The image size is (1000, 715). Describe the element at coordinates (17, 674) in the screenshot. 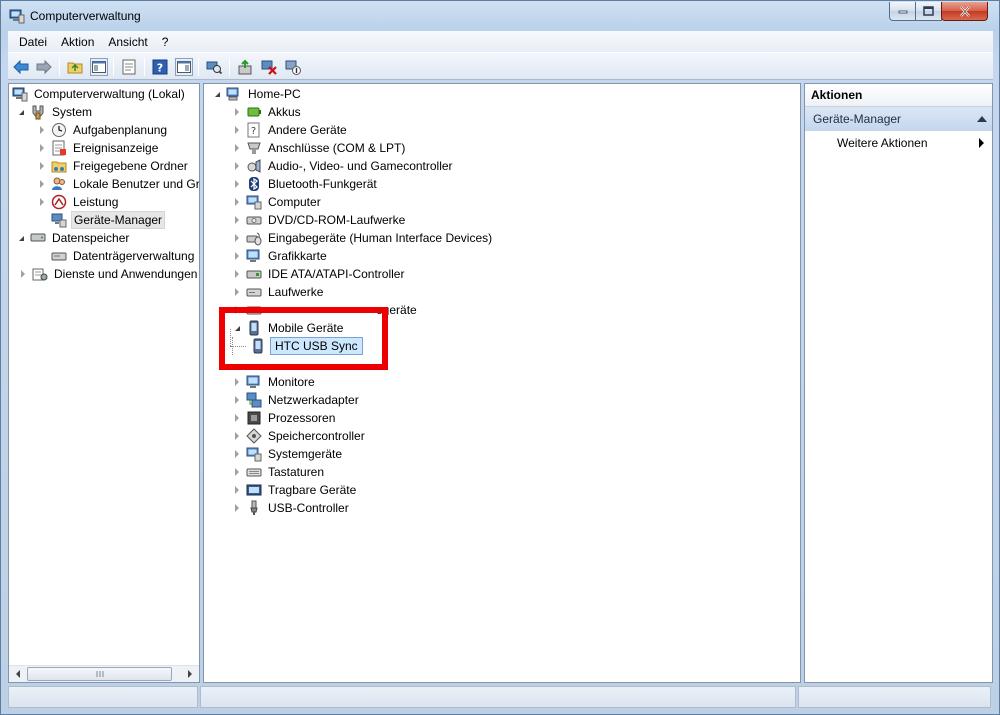

I see `scroll-left-icon` at that location.